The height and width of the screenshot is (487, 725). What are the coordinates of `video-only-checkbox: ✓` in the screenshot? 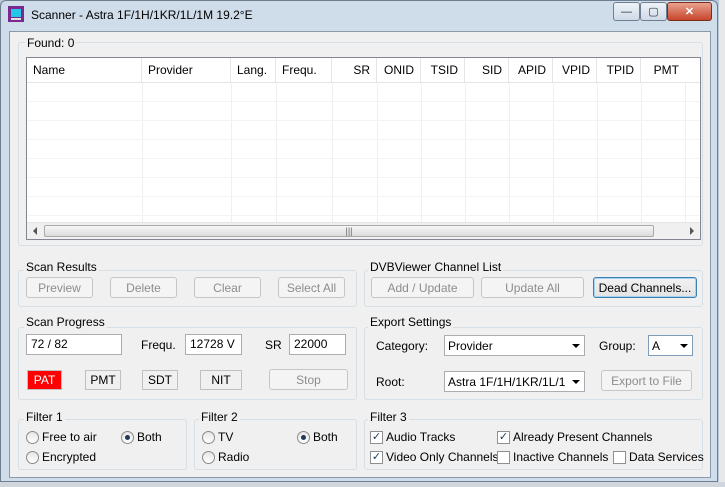 It's located at (376, 457).